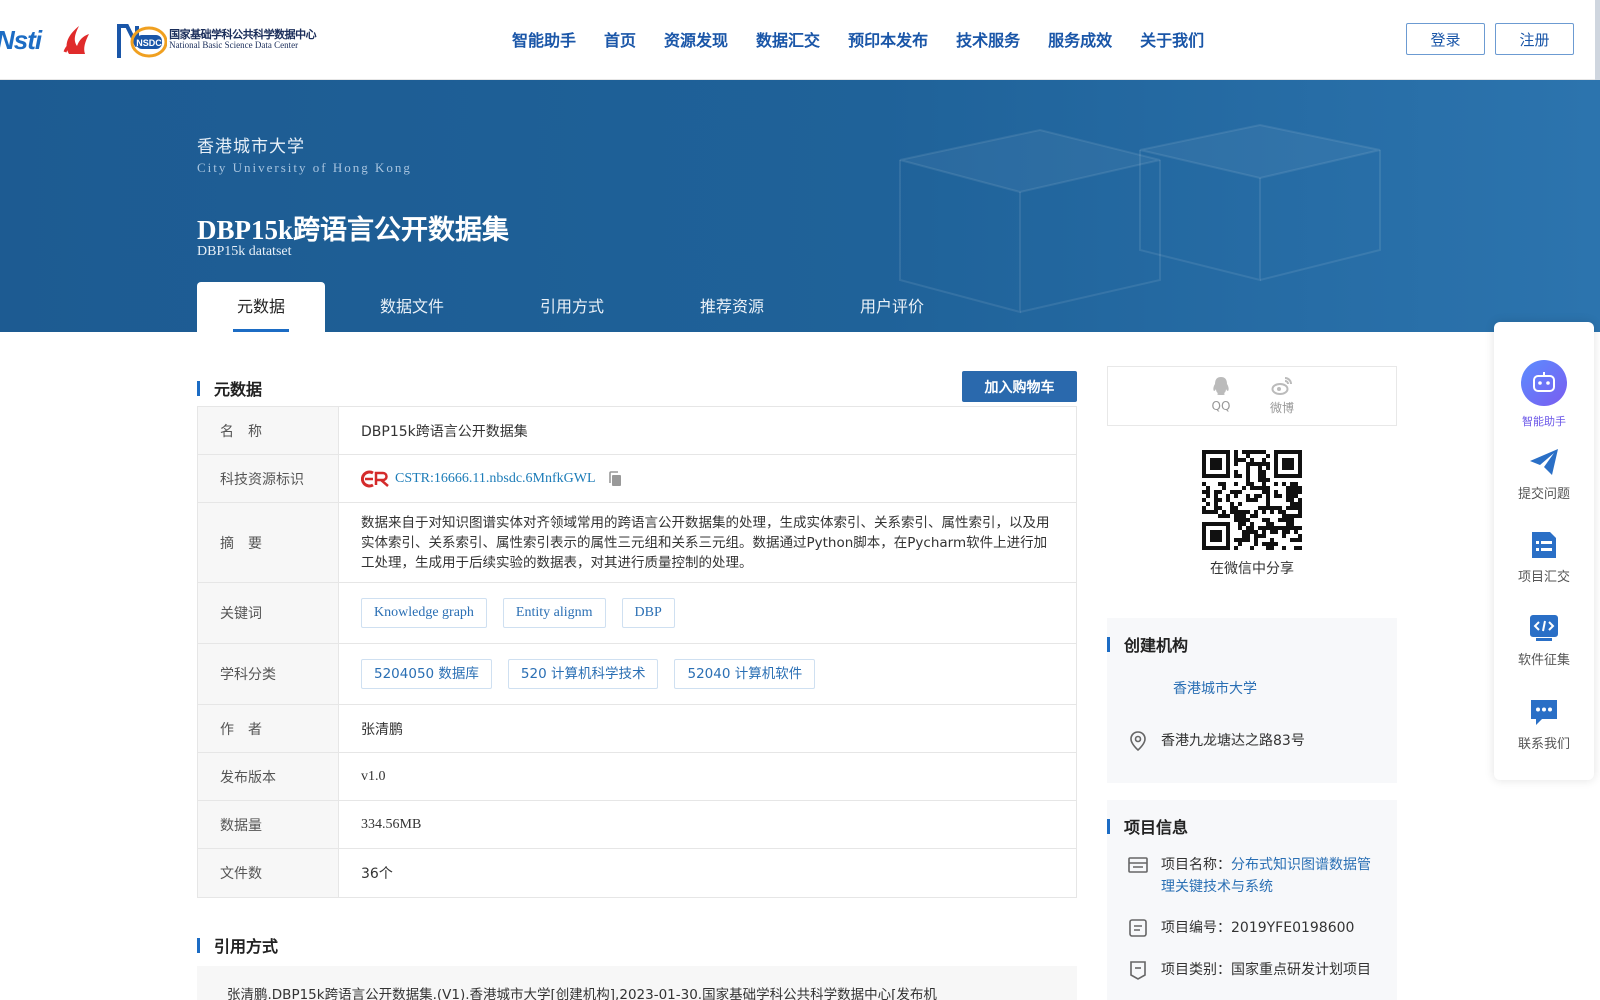  I want to click on tab-citation: 引用方式, so click(572, 307).